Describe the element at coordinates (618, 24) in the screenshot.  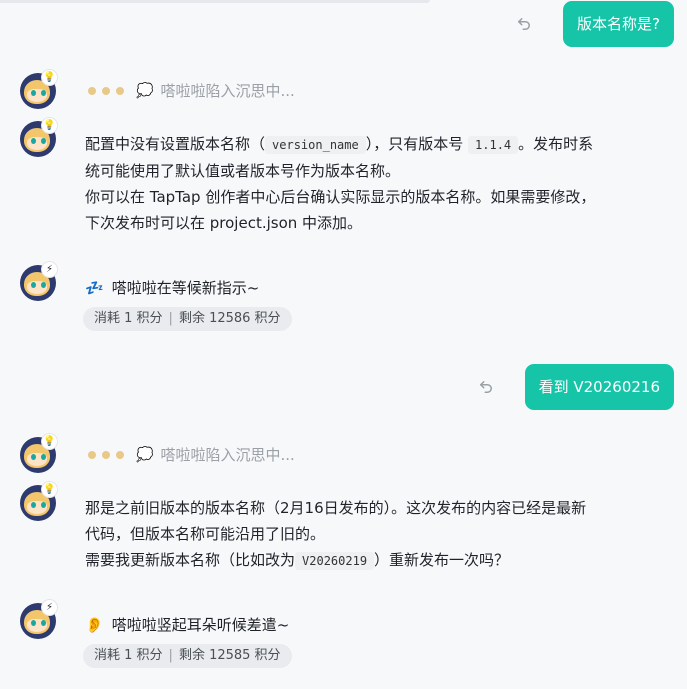
I see `user-message-bubble: 版本名称是?` at that location.